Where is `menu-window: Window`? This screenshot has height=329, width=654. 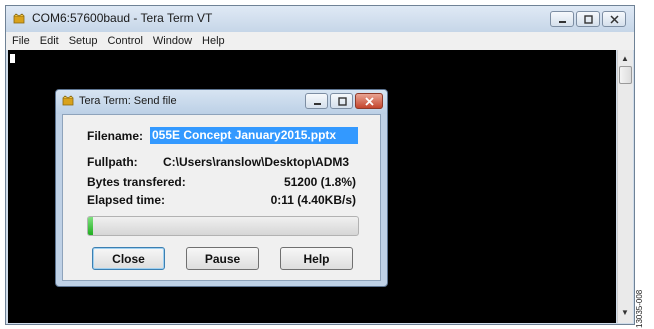 menu-window: Window is located at coordinates (172, 41).